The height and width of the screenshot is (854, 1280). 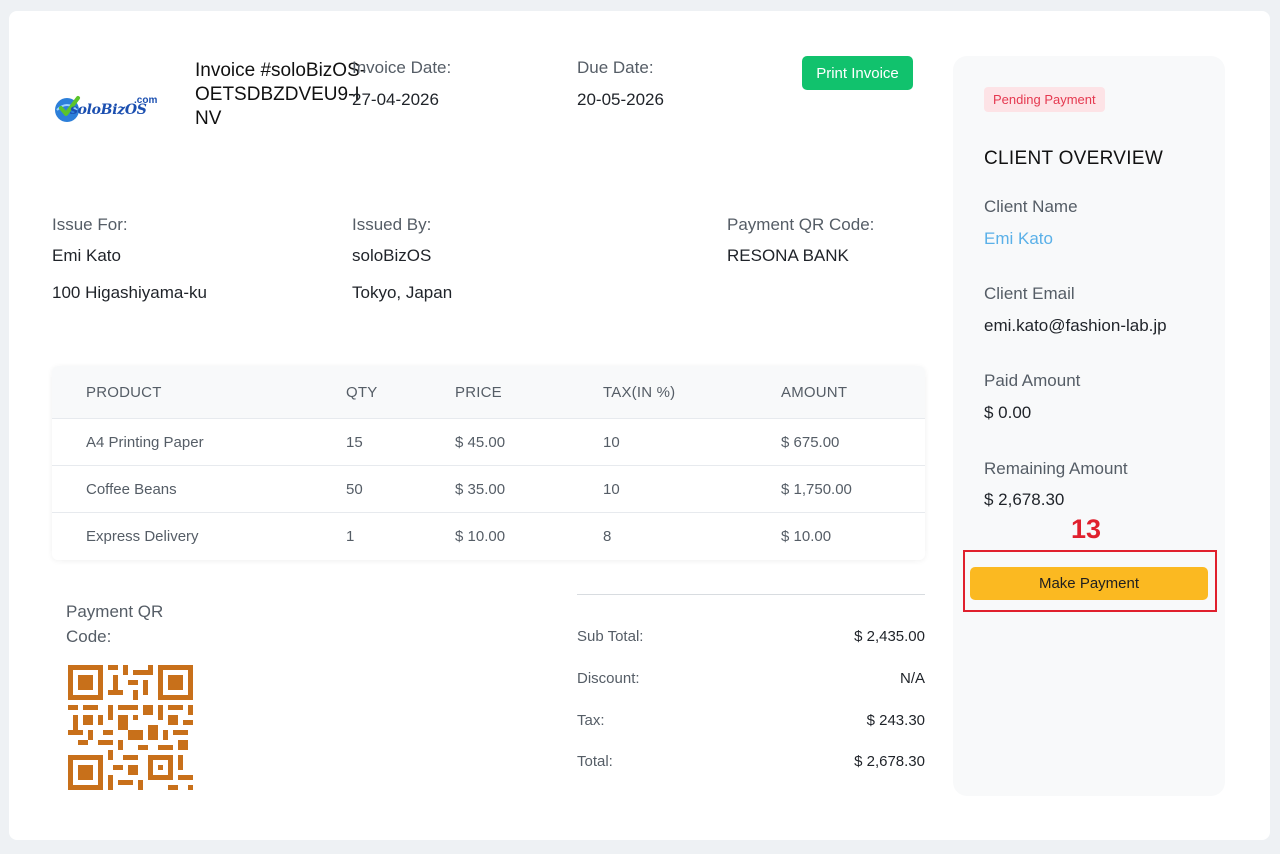 I want to click on header-product: PRODUCT, so click(x=124, y=392).